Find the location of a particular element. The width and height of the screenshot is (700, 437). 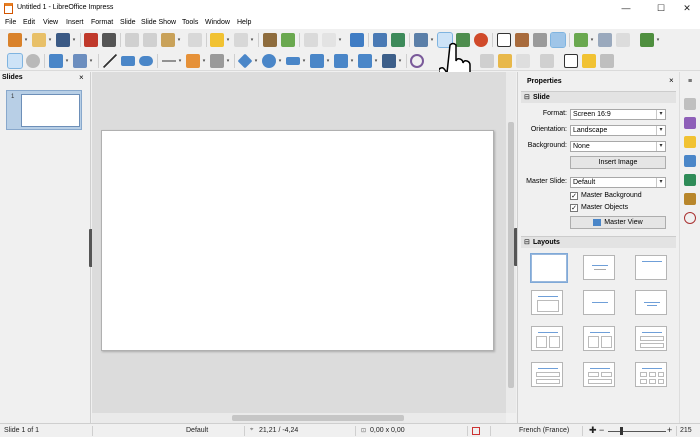

fill-color-icon is located at coordinates (80, 61).